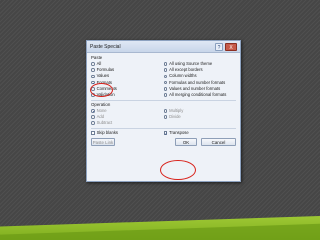  I want to click on checkbox-checked, so click(165, 133).